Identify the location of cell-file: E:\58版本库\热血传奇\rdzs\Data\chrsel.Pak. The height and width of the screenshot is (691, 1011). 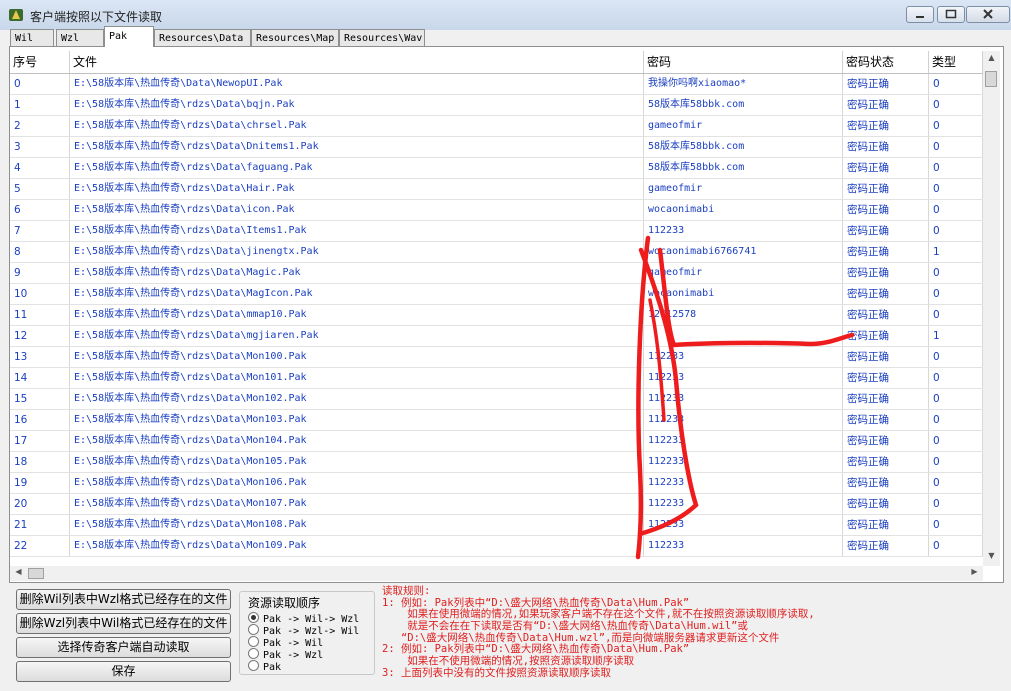
(357, 126).